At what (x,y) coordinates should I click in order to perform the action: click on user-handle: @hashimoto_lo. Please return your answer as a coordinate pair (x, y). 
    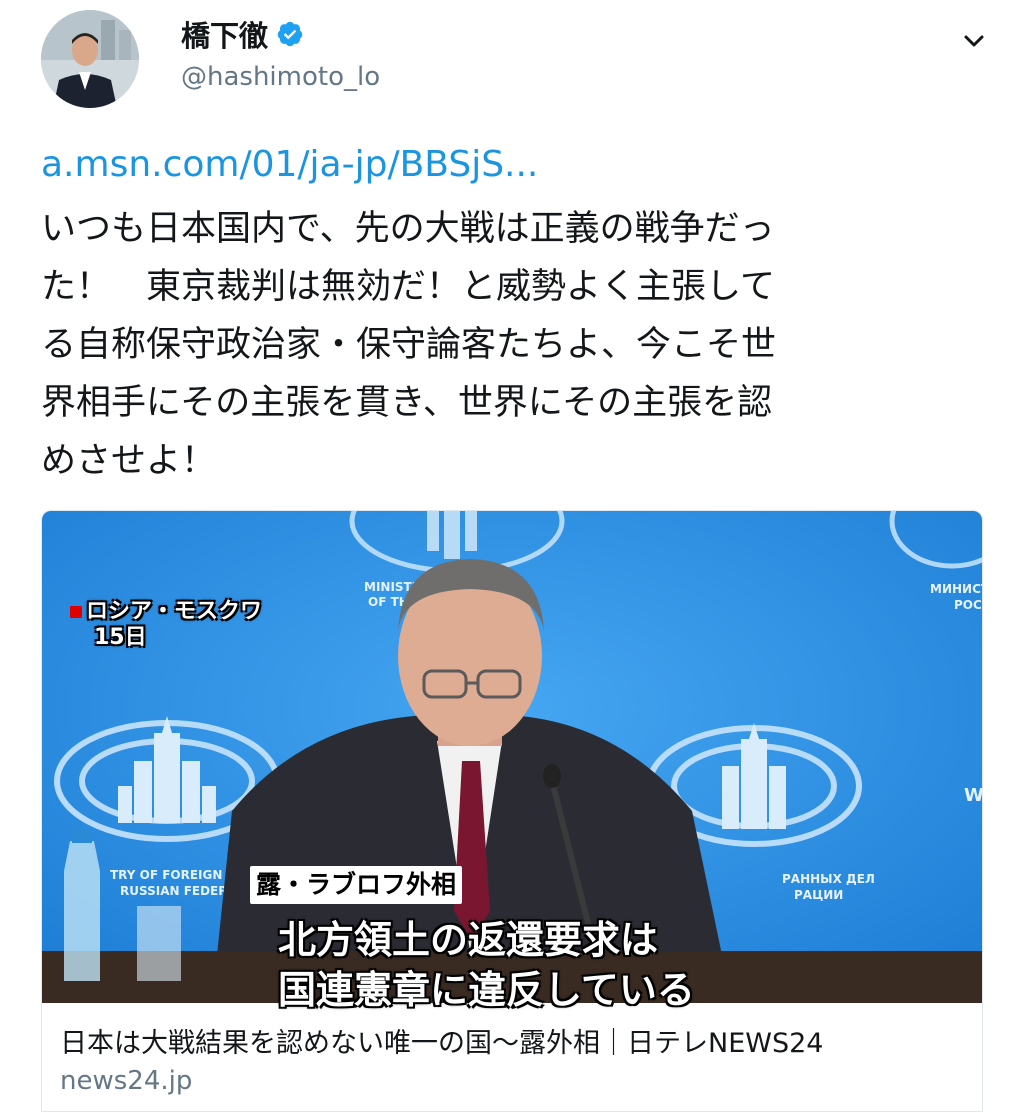
    Looking at the image, I should click on (280, 77).